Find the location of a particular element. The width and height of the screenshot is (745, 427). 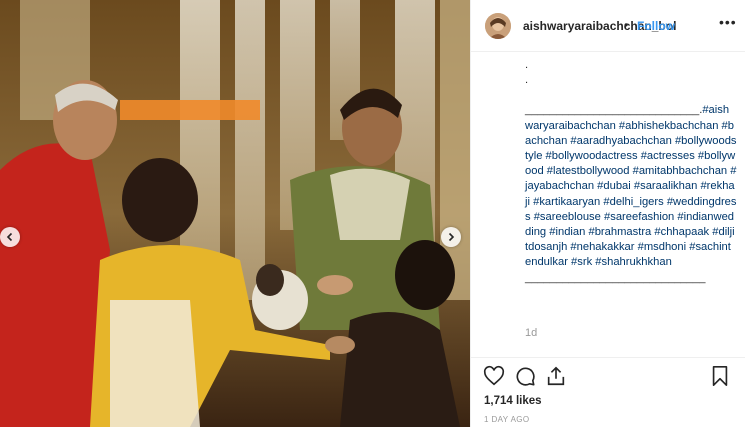

caption-underline: _____________________________ is located at coordinates (615, 277).